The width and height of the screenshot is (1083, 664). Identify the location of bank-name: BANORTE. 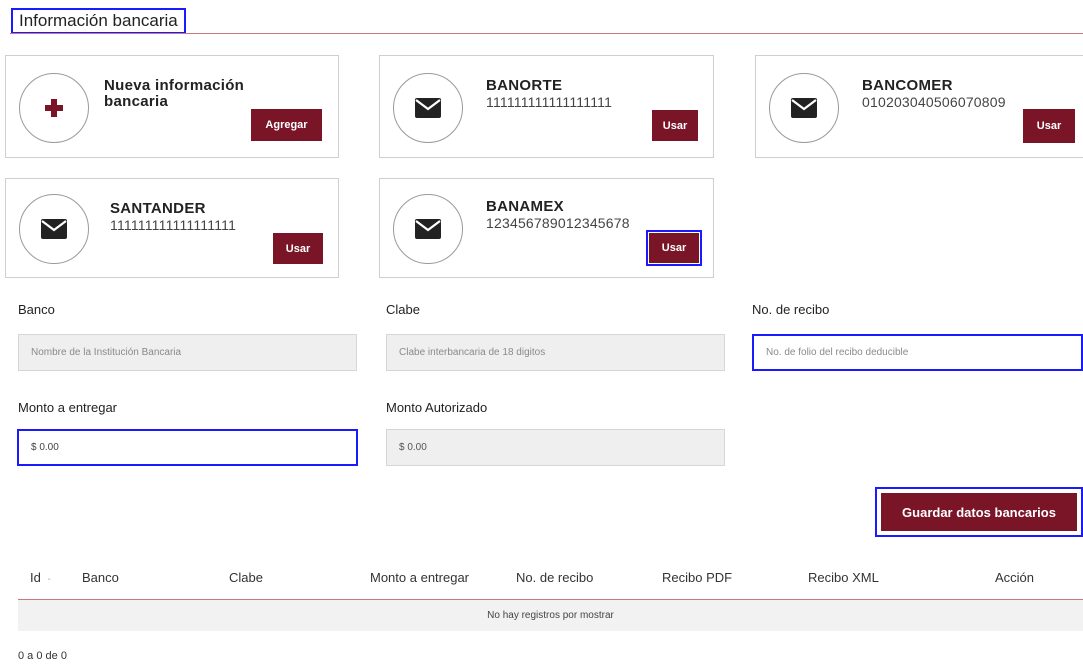
(524, 85).